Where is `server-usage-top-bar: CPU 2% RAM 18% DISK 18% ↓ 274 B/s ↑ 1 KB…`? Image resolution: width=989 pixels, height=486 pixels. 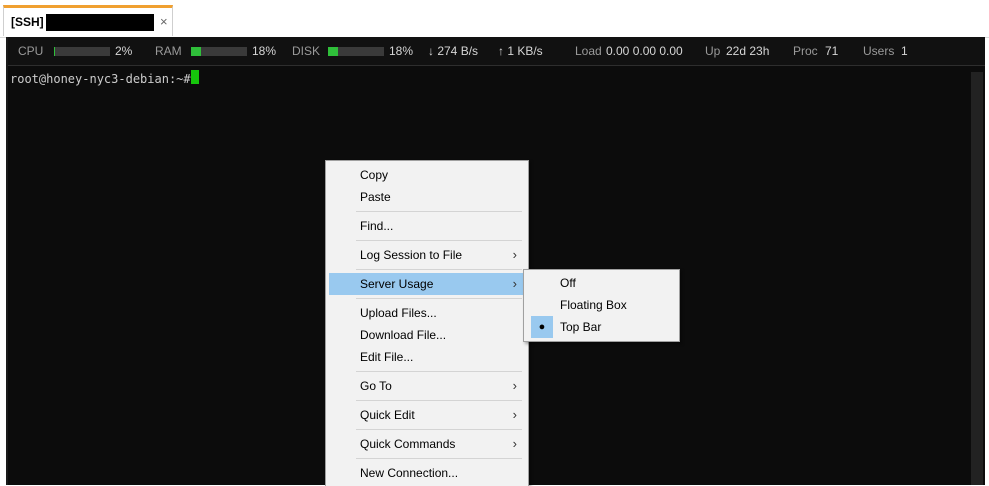
server-usage-top-bar: CPU 2% RAM 18% DISK 18% ↓ 274 B/s ↑ 1 KB… is located at coordinates (496, 51).